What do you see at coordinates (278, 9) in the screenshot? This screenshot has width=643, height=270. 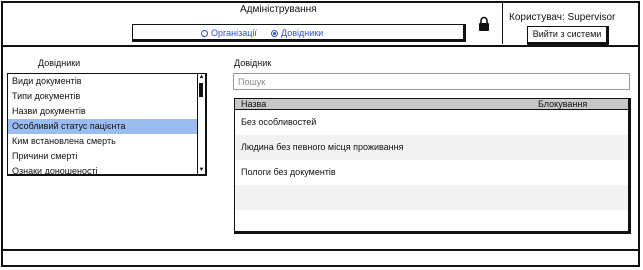 I see `admin-title: Адміністрування` at bounding box center [278, 9].